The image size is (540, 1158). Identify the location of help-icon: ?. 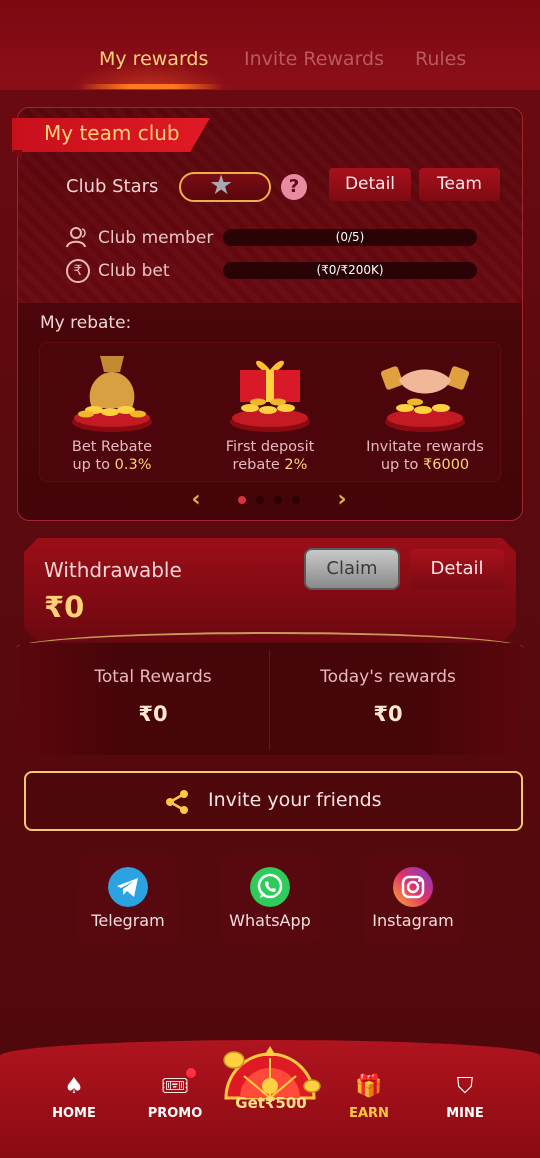
(294, 187).